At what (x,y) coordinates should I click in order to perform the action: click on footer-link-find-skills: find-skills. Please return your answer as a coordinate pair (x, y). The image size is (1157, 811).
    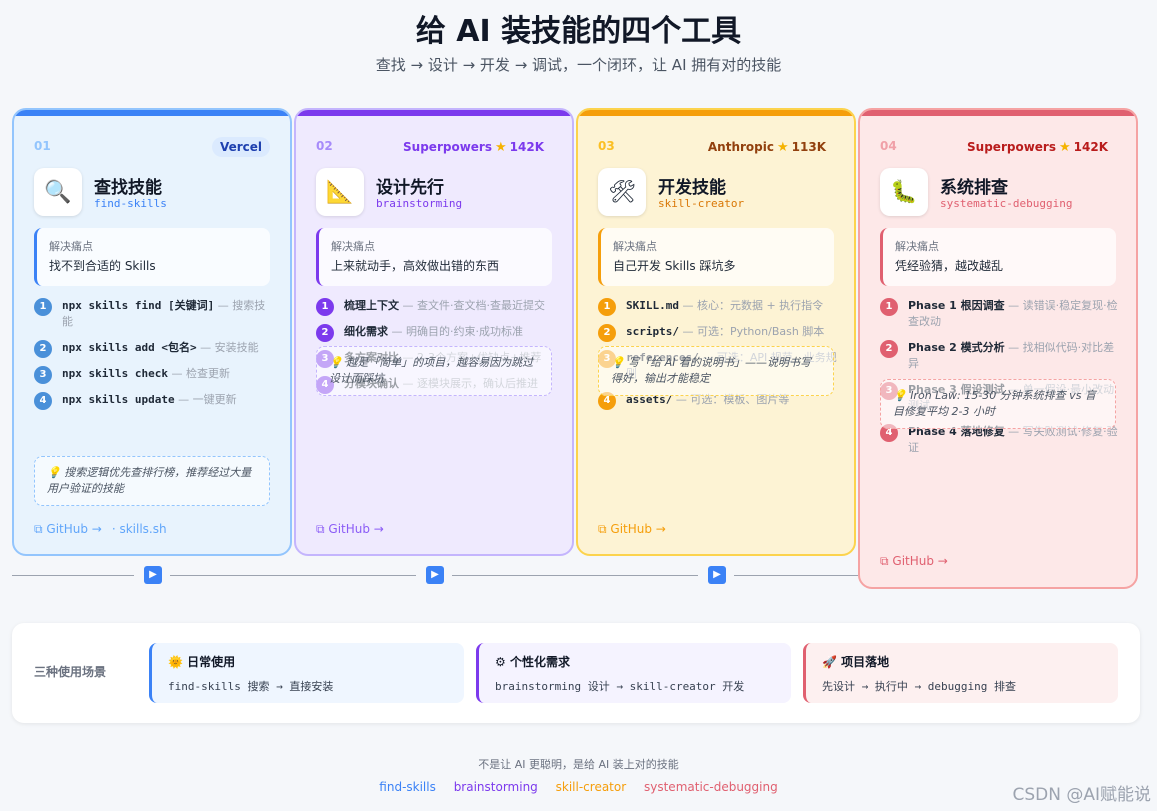
    Looking at the image, I should click on (407, 787).